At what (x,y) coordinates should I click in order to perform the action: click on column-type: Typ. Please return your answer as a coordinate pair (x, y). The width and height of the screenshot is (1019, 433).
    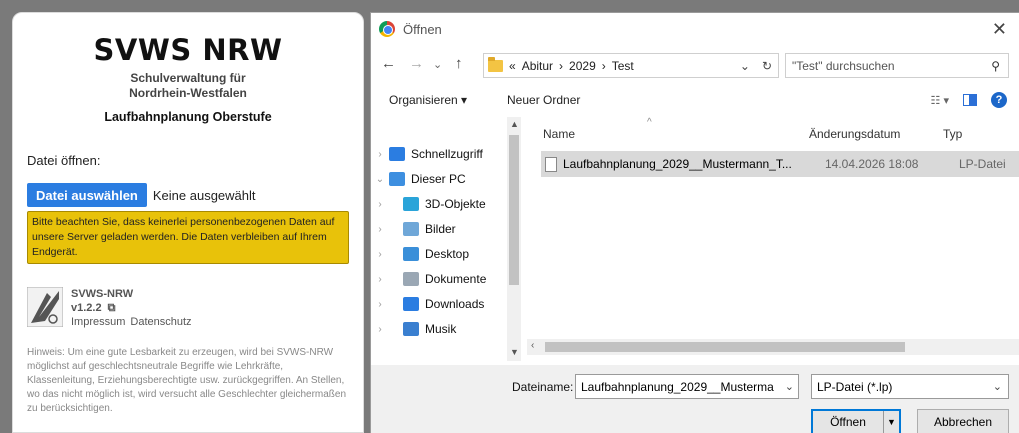
    Looking at the image, I should click on (952, 134).